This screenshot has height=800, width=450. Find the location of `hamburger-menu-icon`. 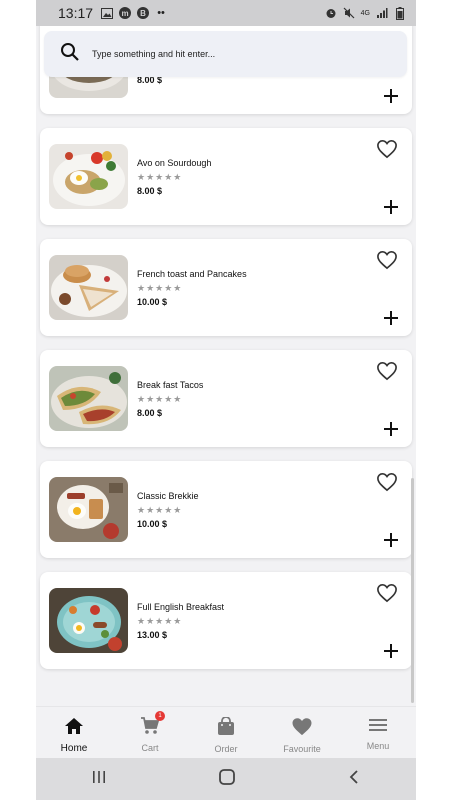

hamburger-menu-icon is located at coordinates (378, 727).